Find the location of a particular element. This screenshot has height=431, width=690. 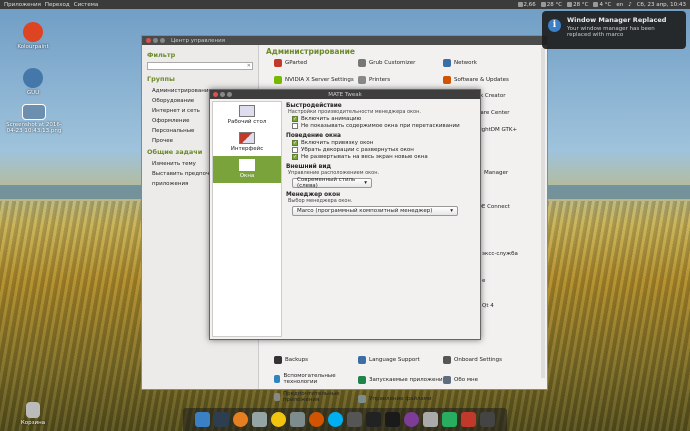

desktop-icon-trash: Корзина is located at coordinates (33, 414).